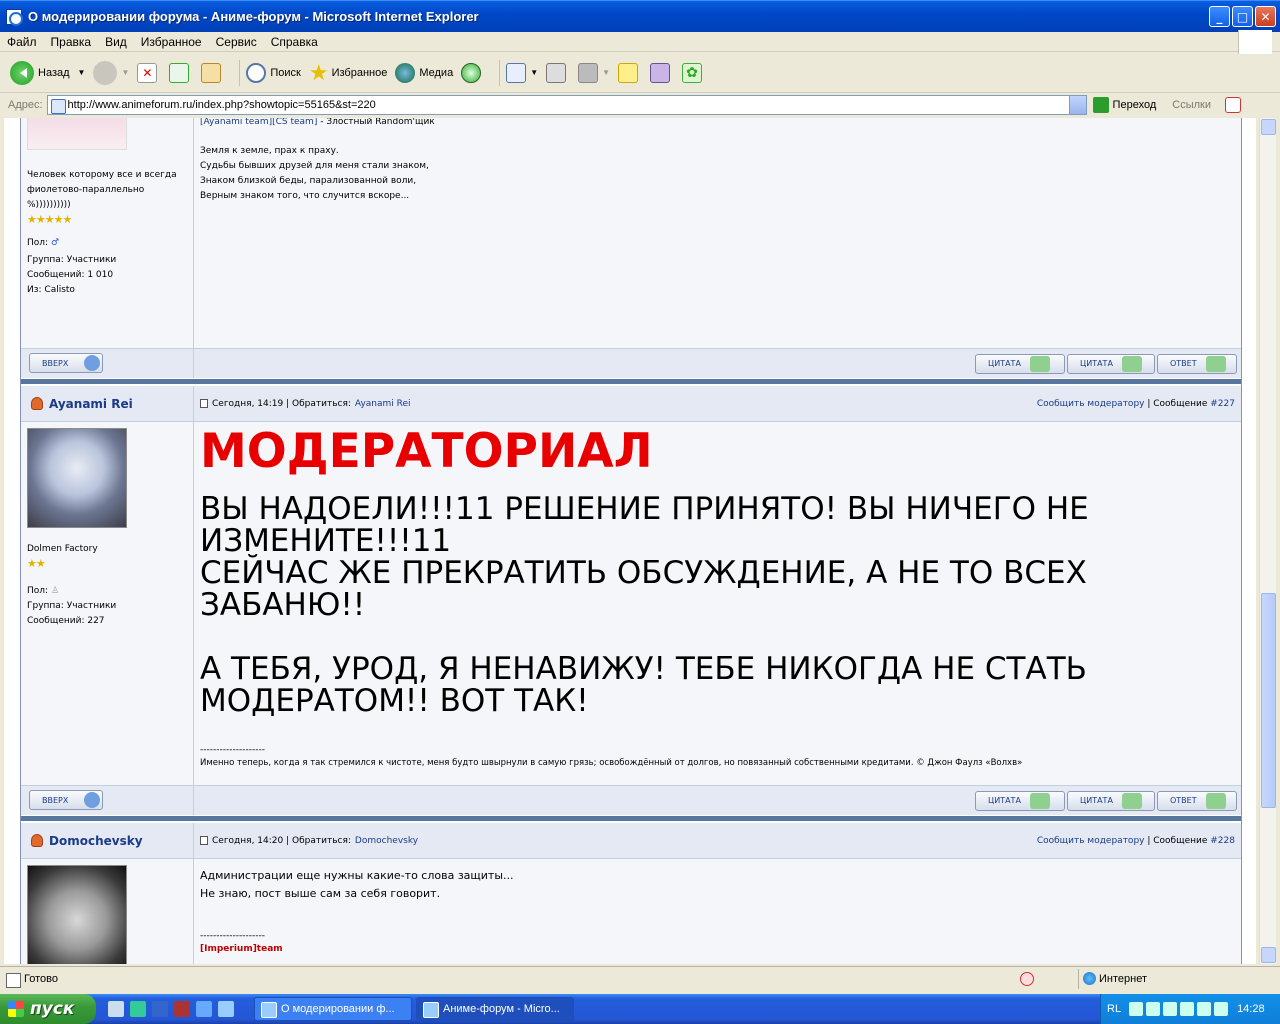  Describe the element at coordinates (241, 949) in the screenshot. I see `signature: [Imperium]team` at that location.